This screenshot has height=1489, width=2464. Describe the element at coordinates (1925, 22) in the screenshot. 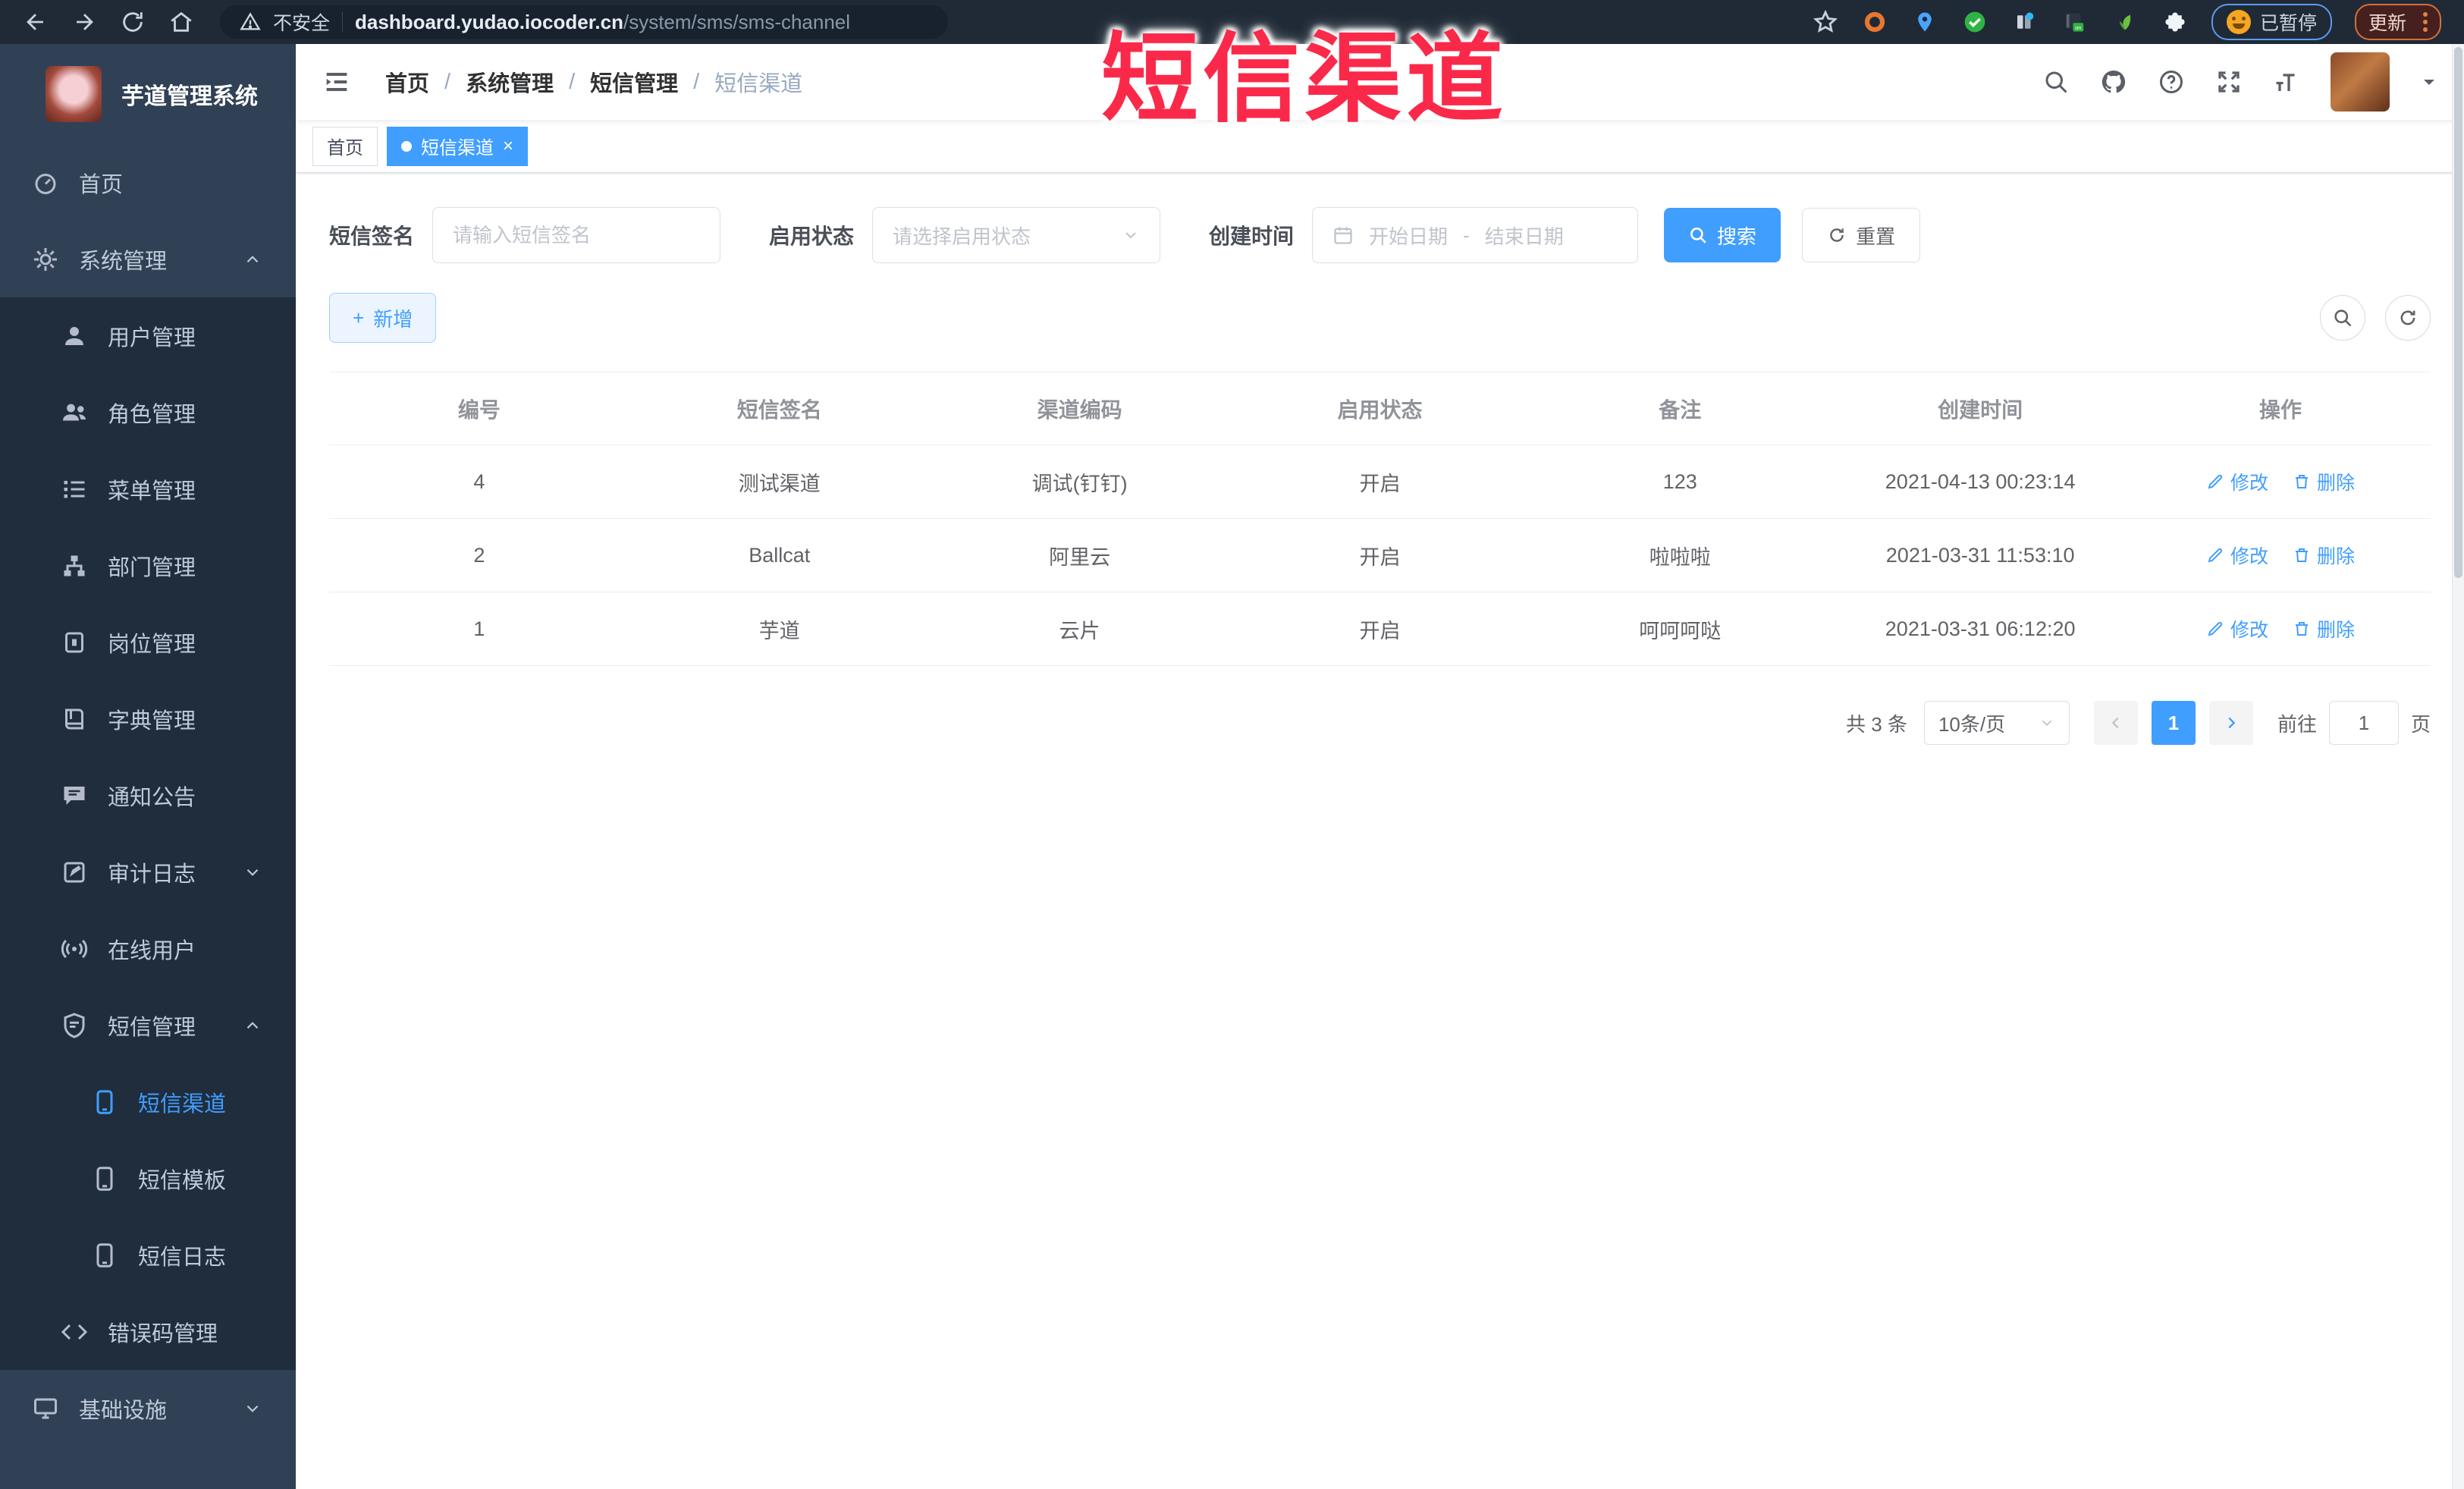

I see `extension-pin-icon` at that location.